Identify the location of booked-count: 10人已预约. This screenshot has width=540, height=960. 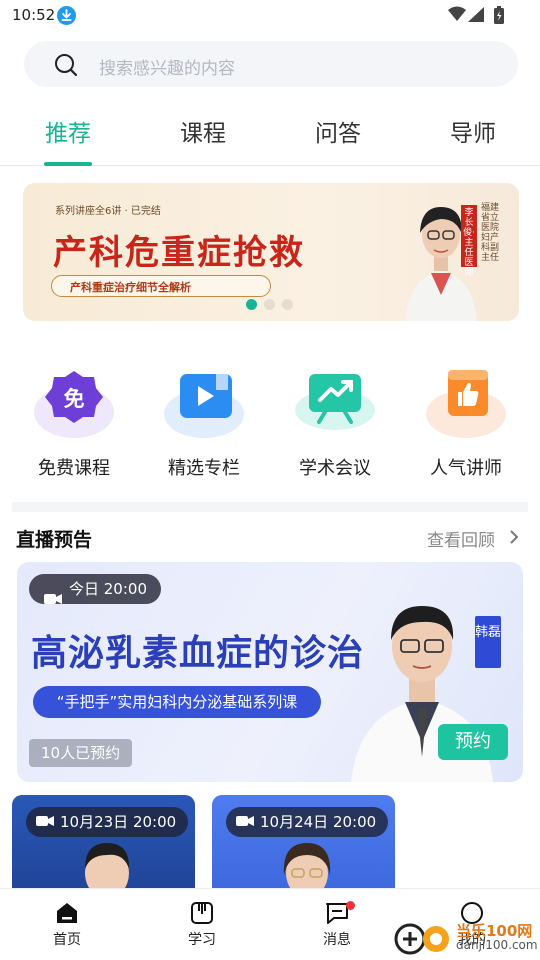
(81, 753).